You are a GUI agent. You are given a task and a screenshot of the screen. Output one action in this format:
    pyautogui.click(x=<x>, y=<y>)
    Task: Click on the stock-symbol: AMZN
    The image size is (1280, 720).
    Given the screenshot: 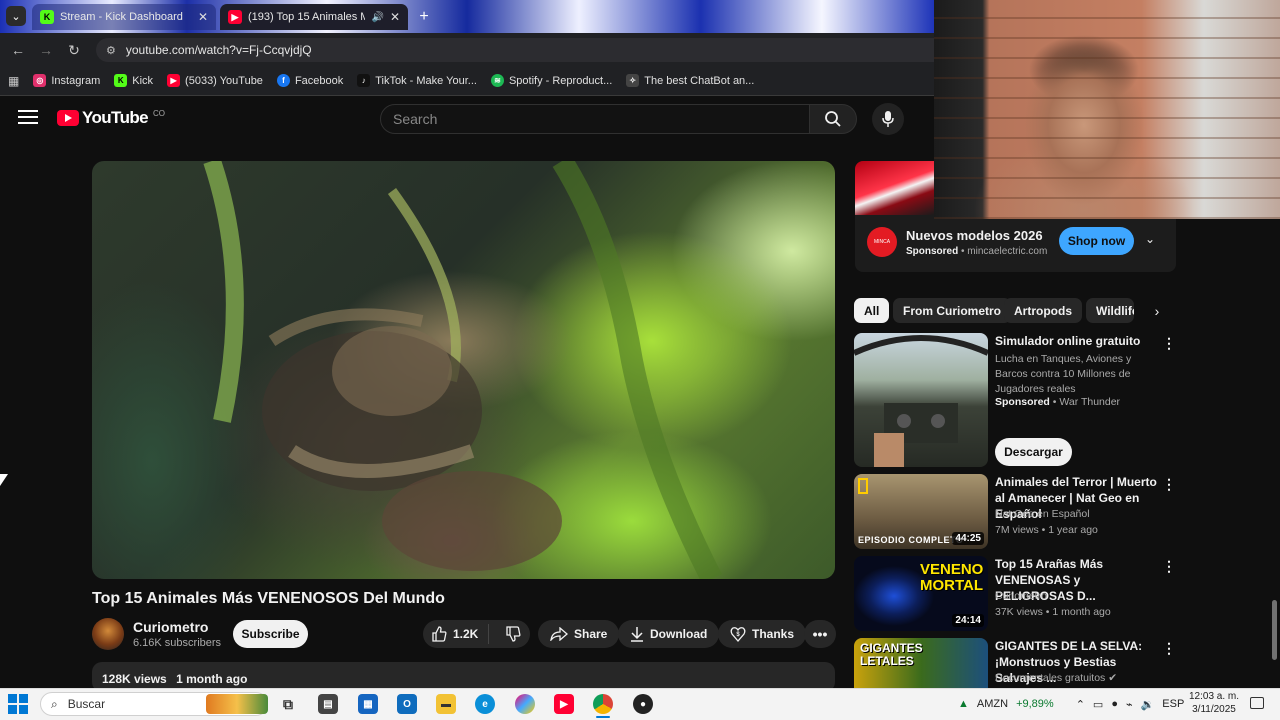 What is the action you would take?
    pyautogui.click(x=992, y=704)
    